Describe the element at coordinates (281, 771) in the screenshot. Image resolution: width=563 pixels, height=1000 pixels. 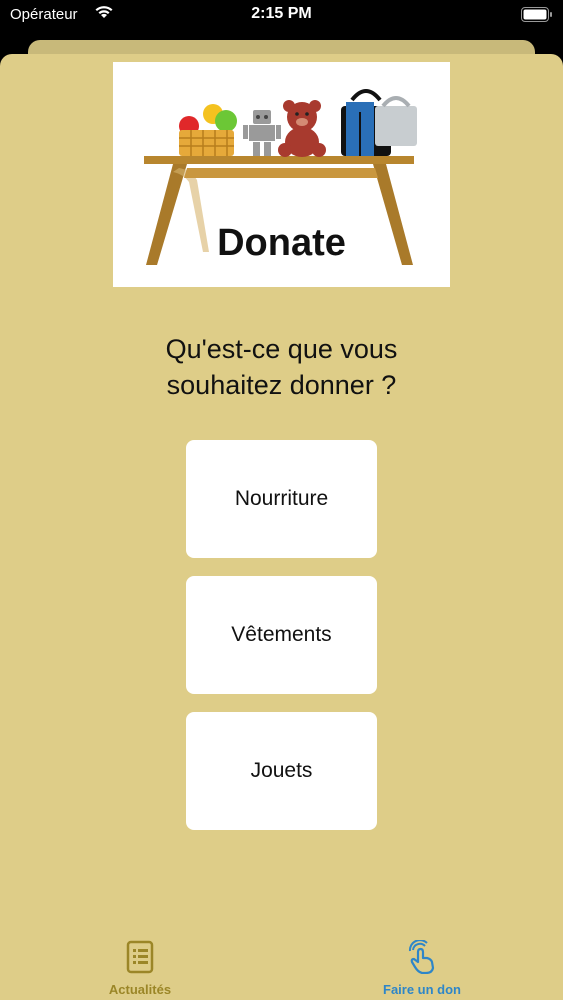
I see `option-toys-button: Jouets` at that location.